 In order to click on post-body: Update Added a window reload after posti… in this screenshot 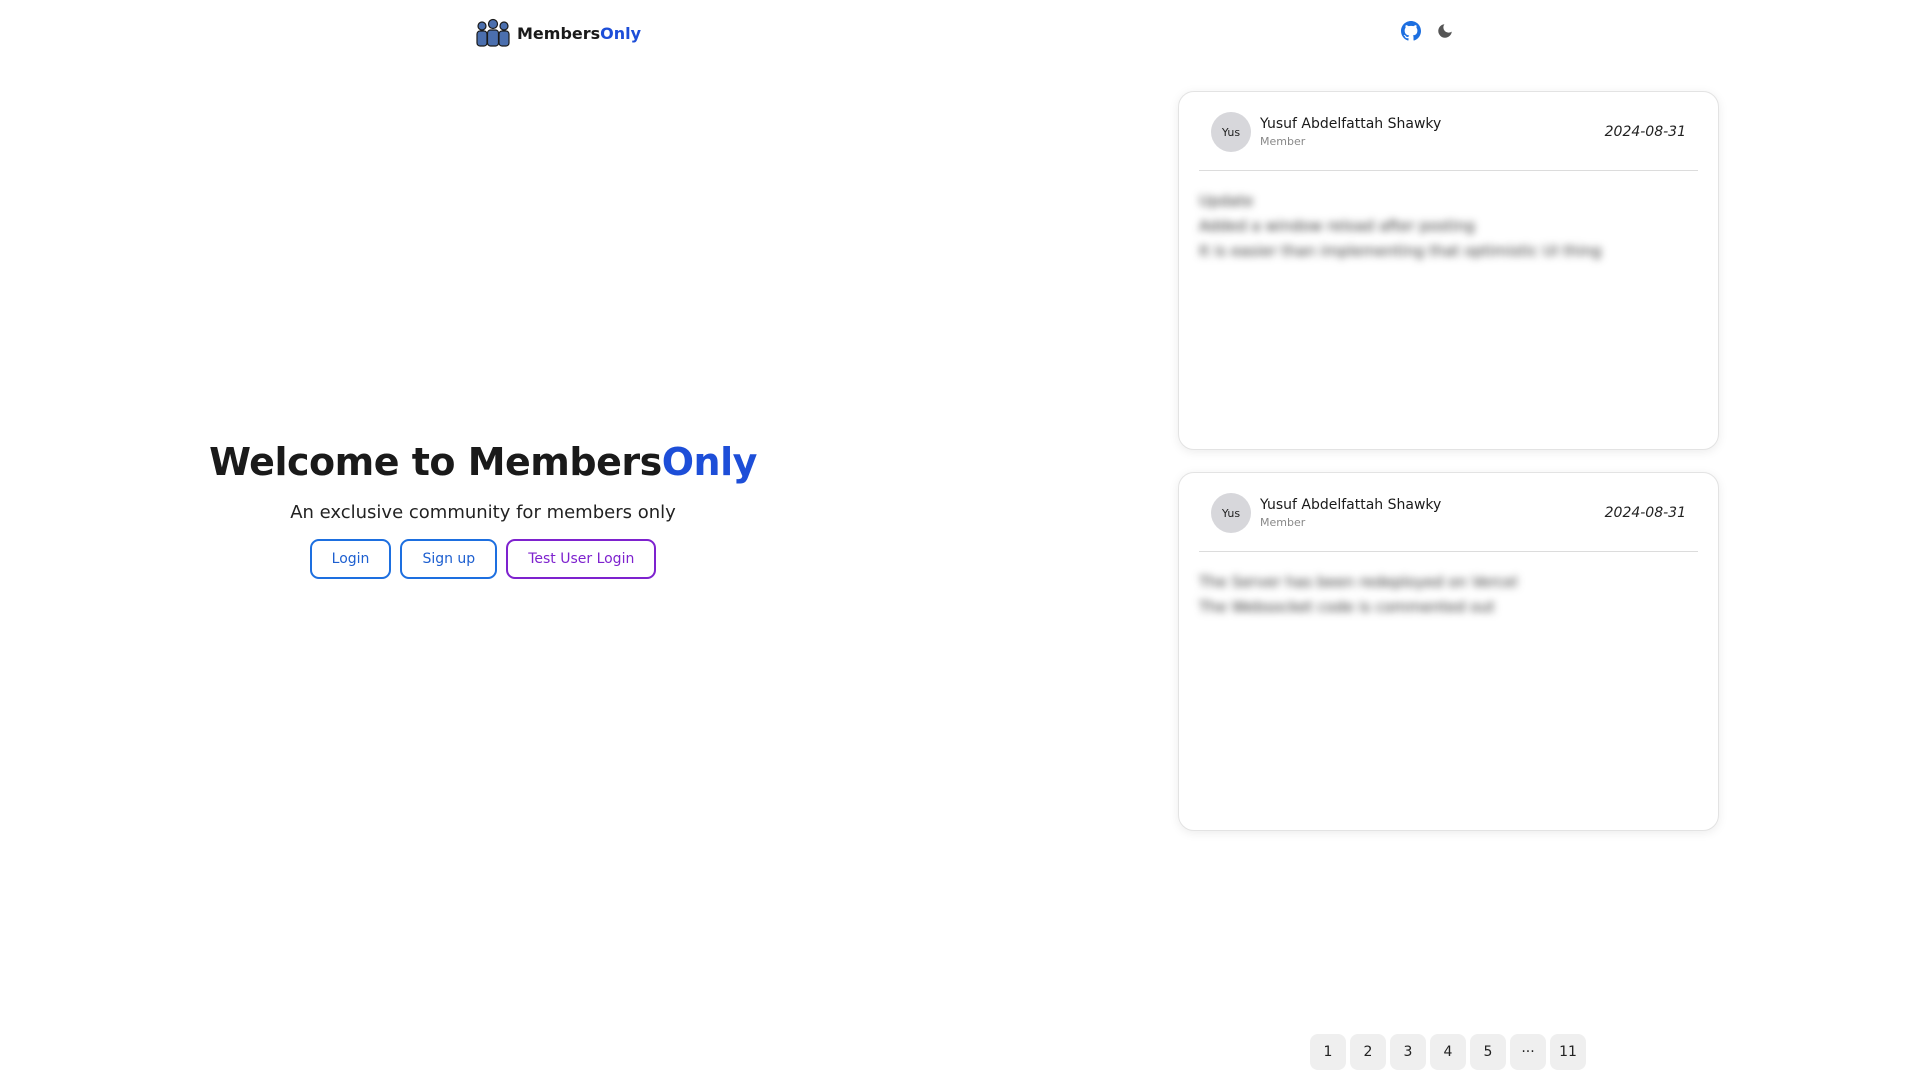, I will do `click(1448, 217)`.